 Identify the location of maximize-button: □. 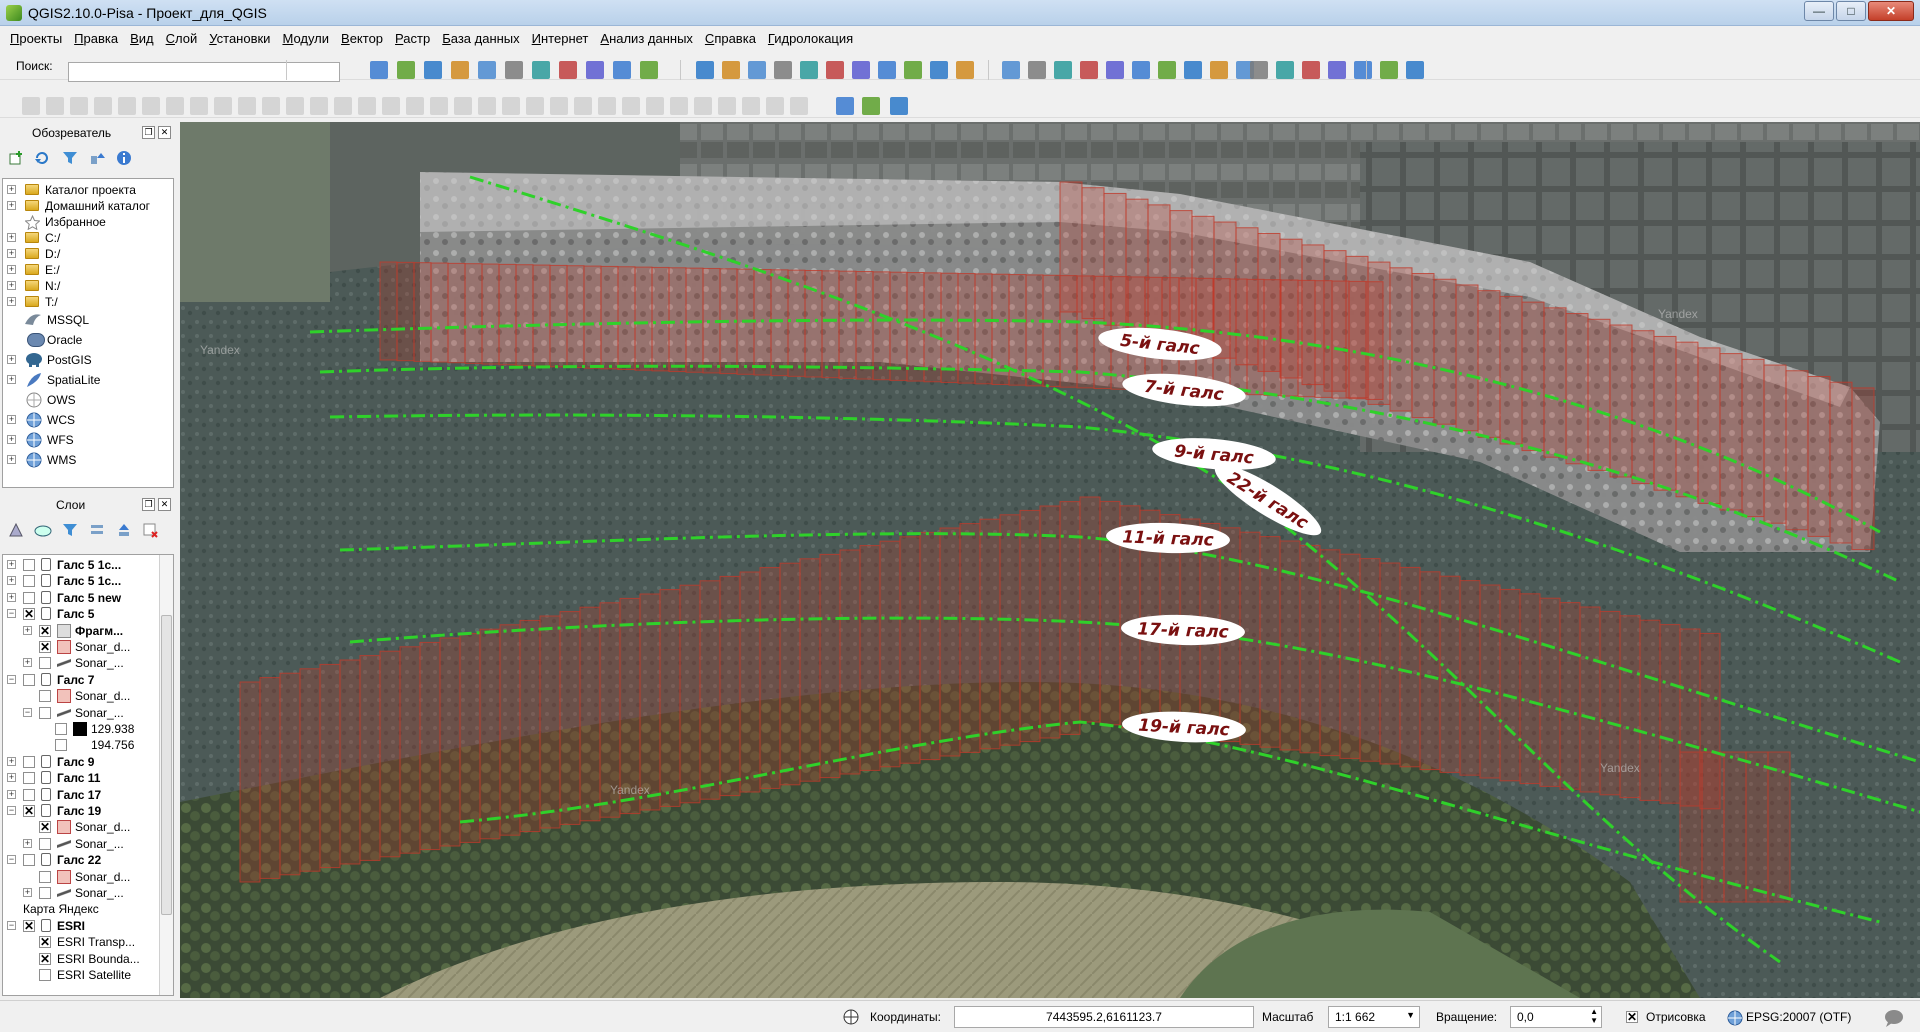
(1851, 11).